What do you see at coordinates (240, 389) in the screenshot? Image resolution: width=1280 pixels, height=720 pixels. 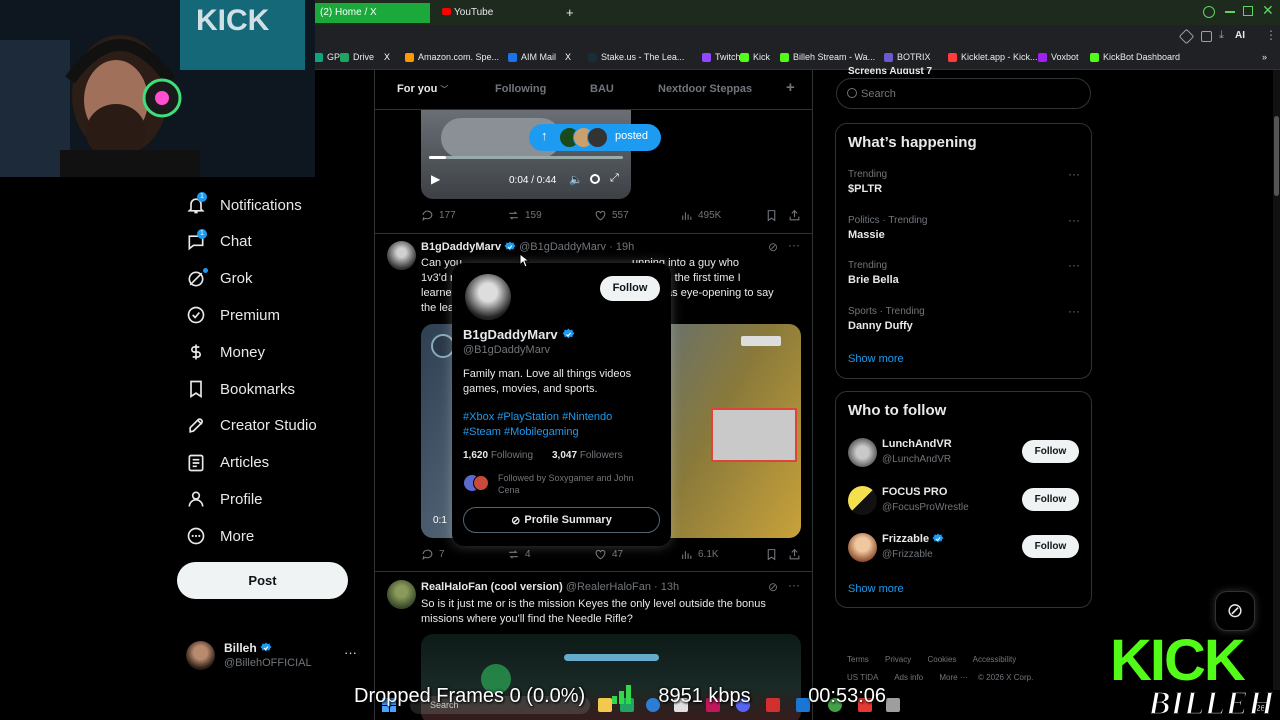 I see `sidebar-item-bookmarks: Bookmarks` at bounding box center [240, 389].